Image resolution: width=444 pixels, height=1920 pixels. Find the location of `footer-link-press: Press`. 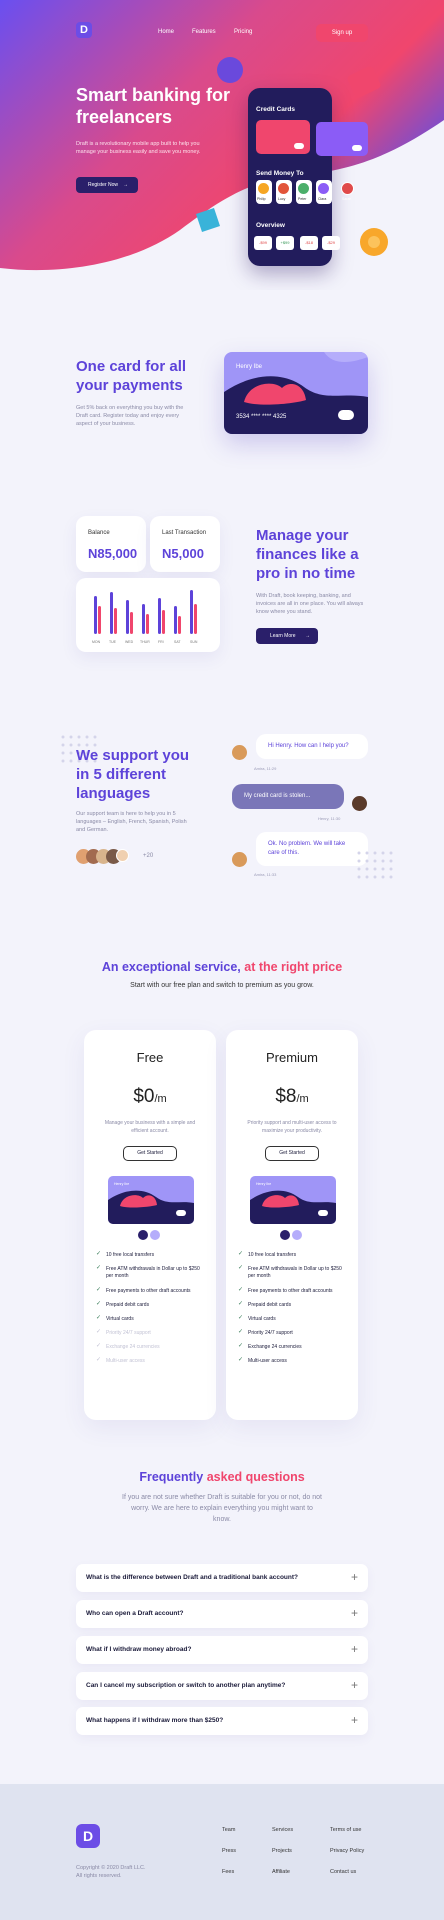

footer-link-press: Press is located at coordinates (229, 1851).